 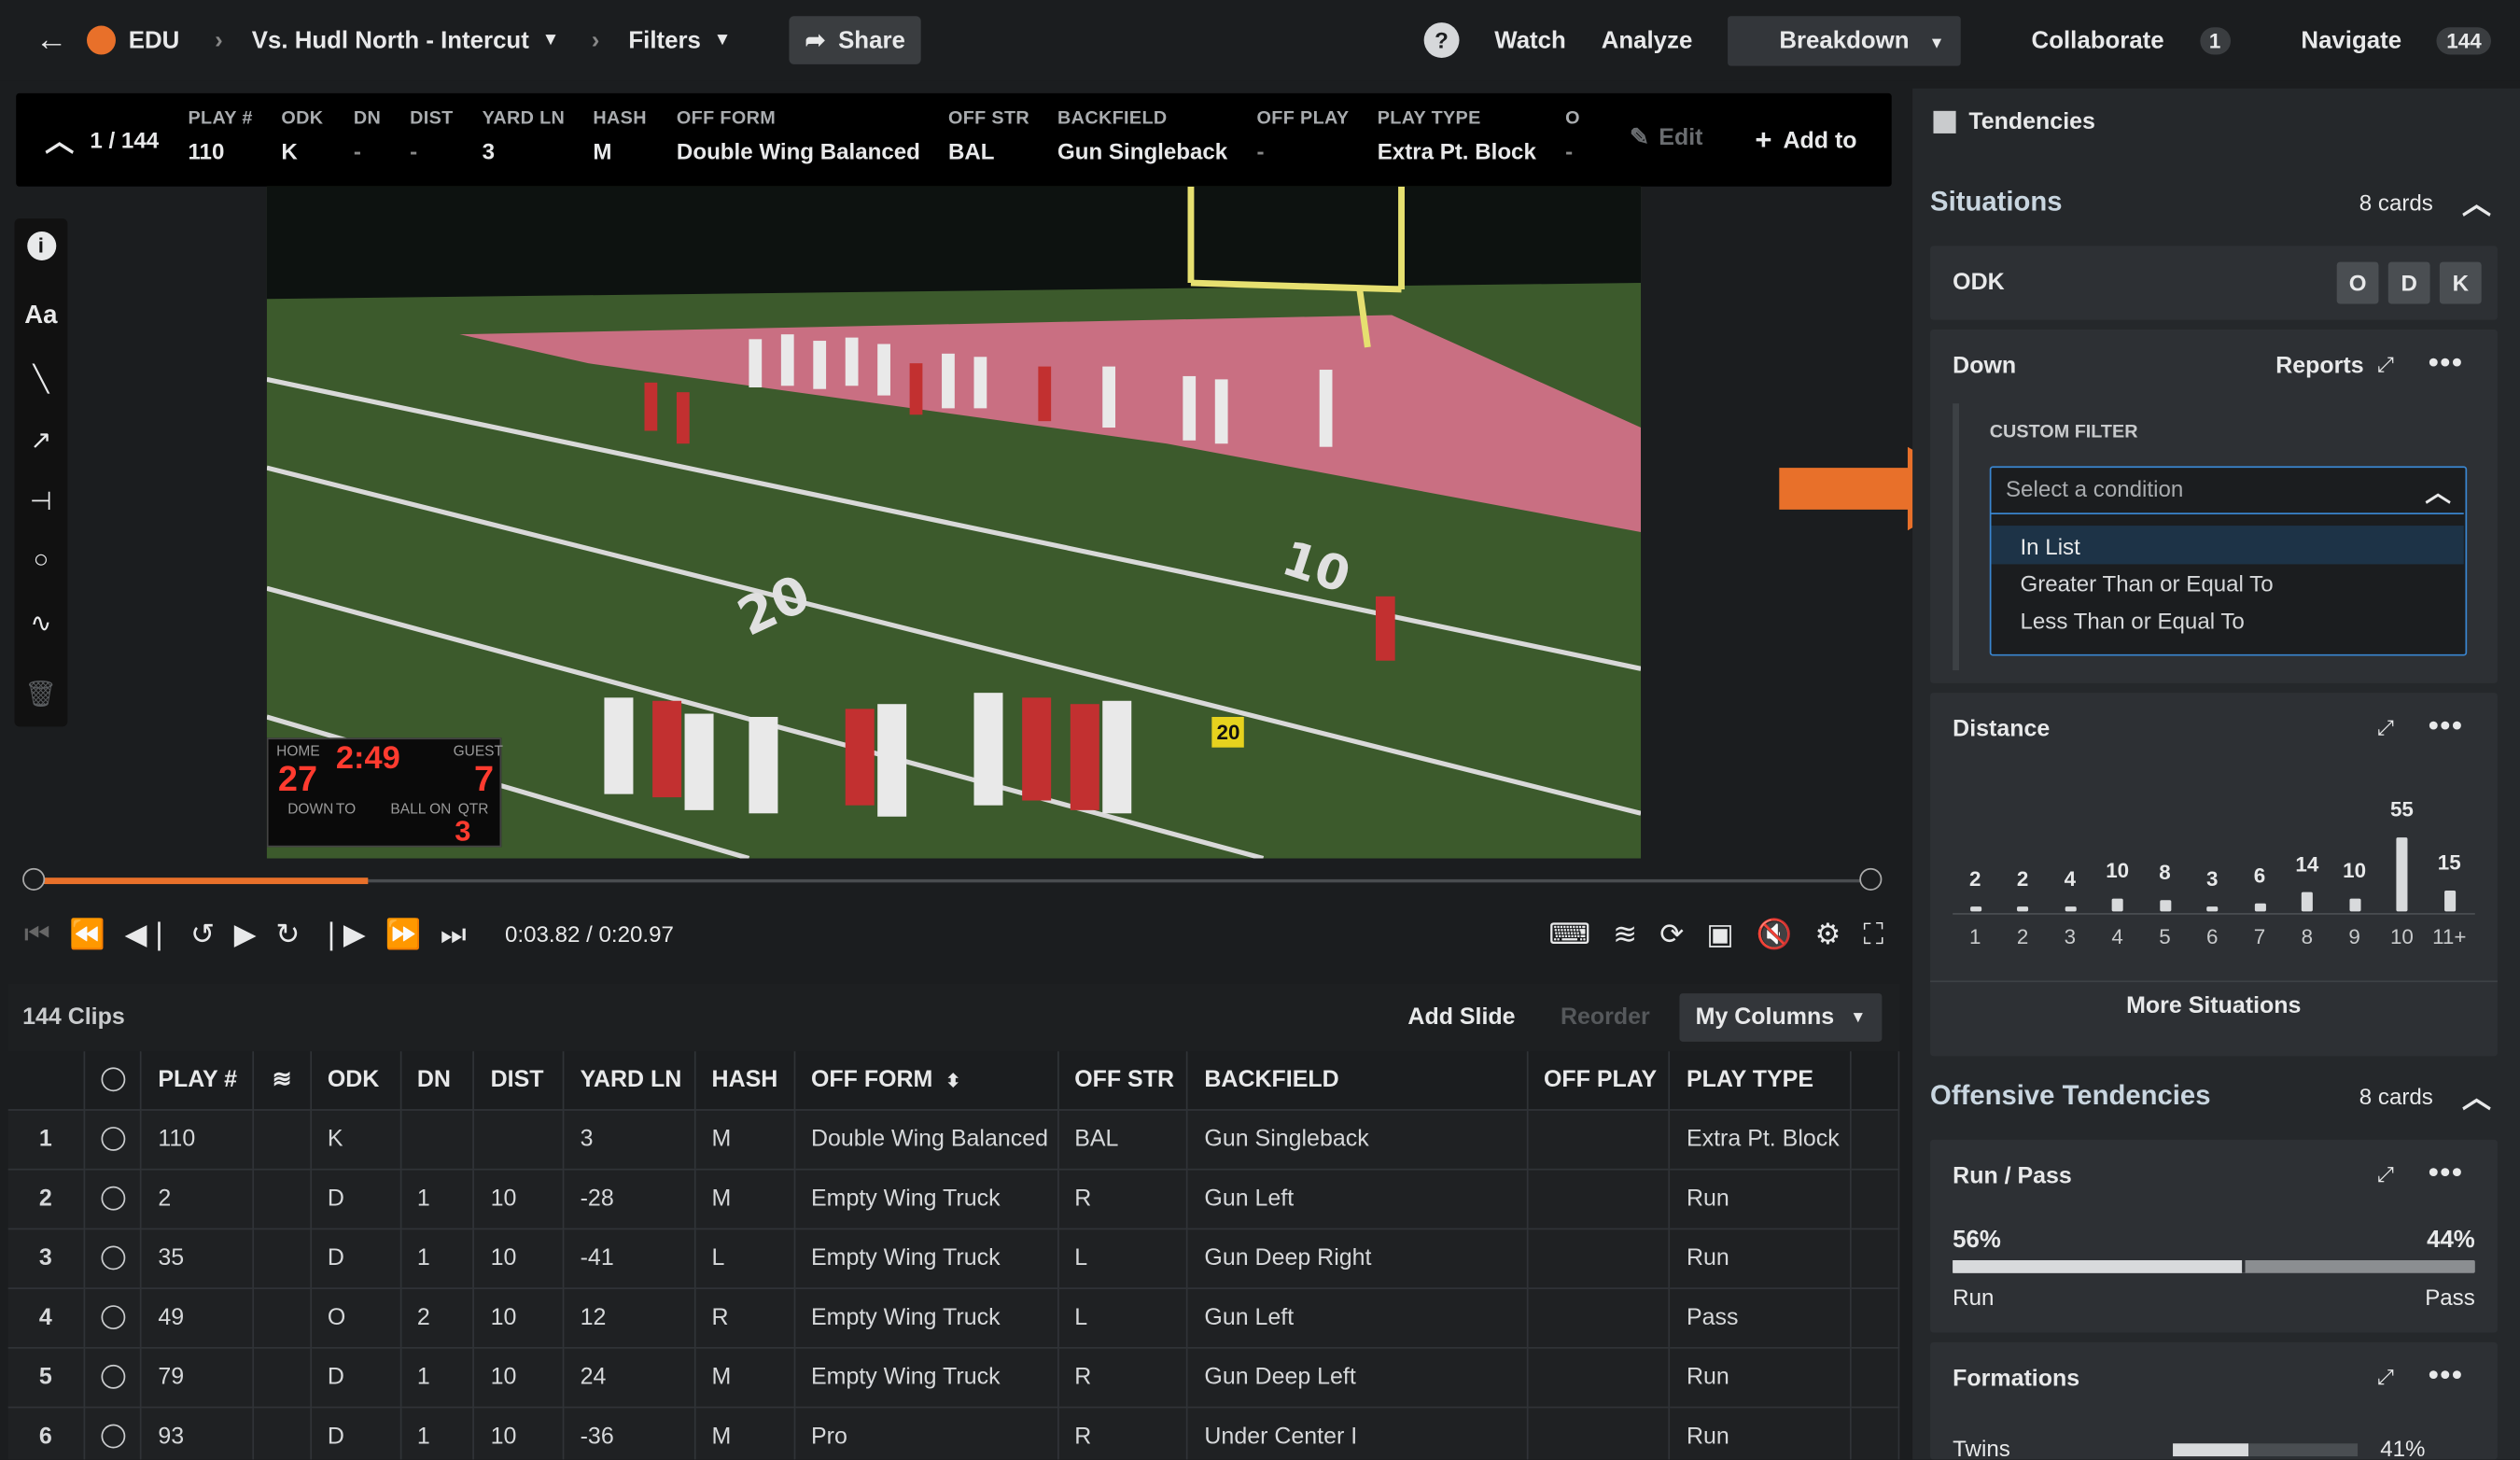 I want to click on reports-link: Reports, so click(x=2319, y=367).